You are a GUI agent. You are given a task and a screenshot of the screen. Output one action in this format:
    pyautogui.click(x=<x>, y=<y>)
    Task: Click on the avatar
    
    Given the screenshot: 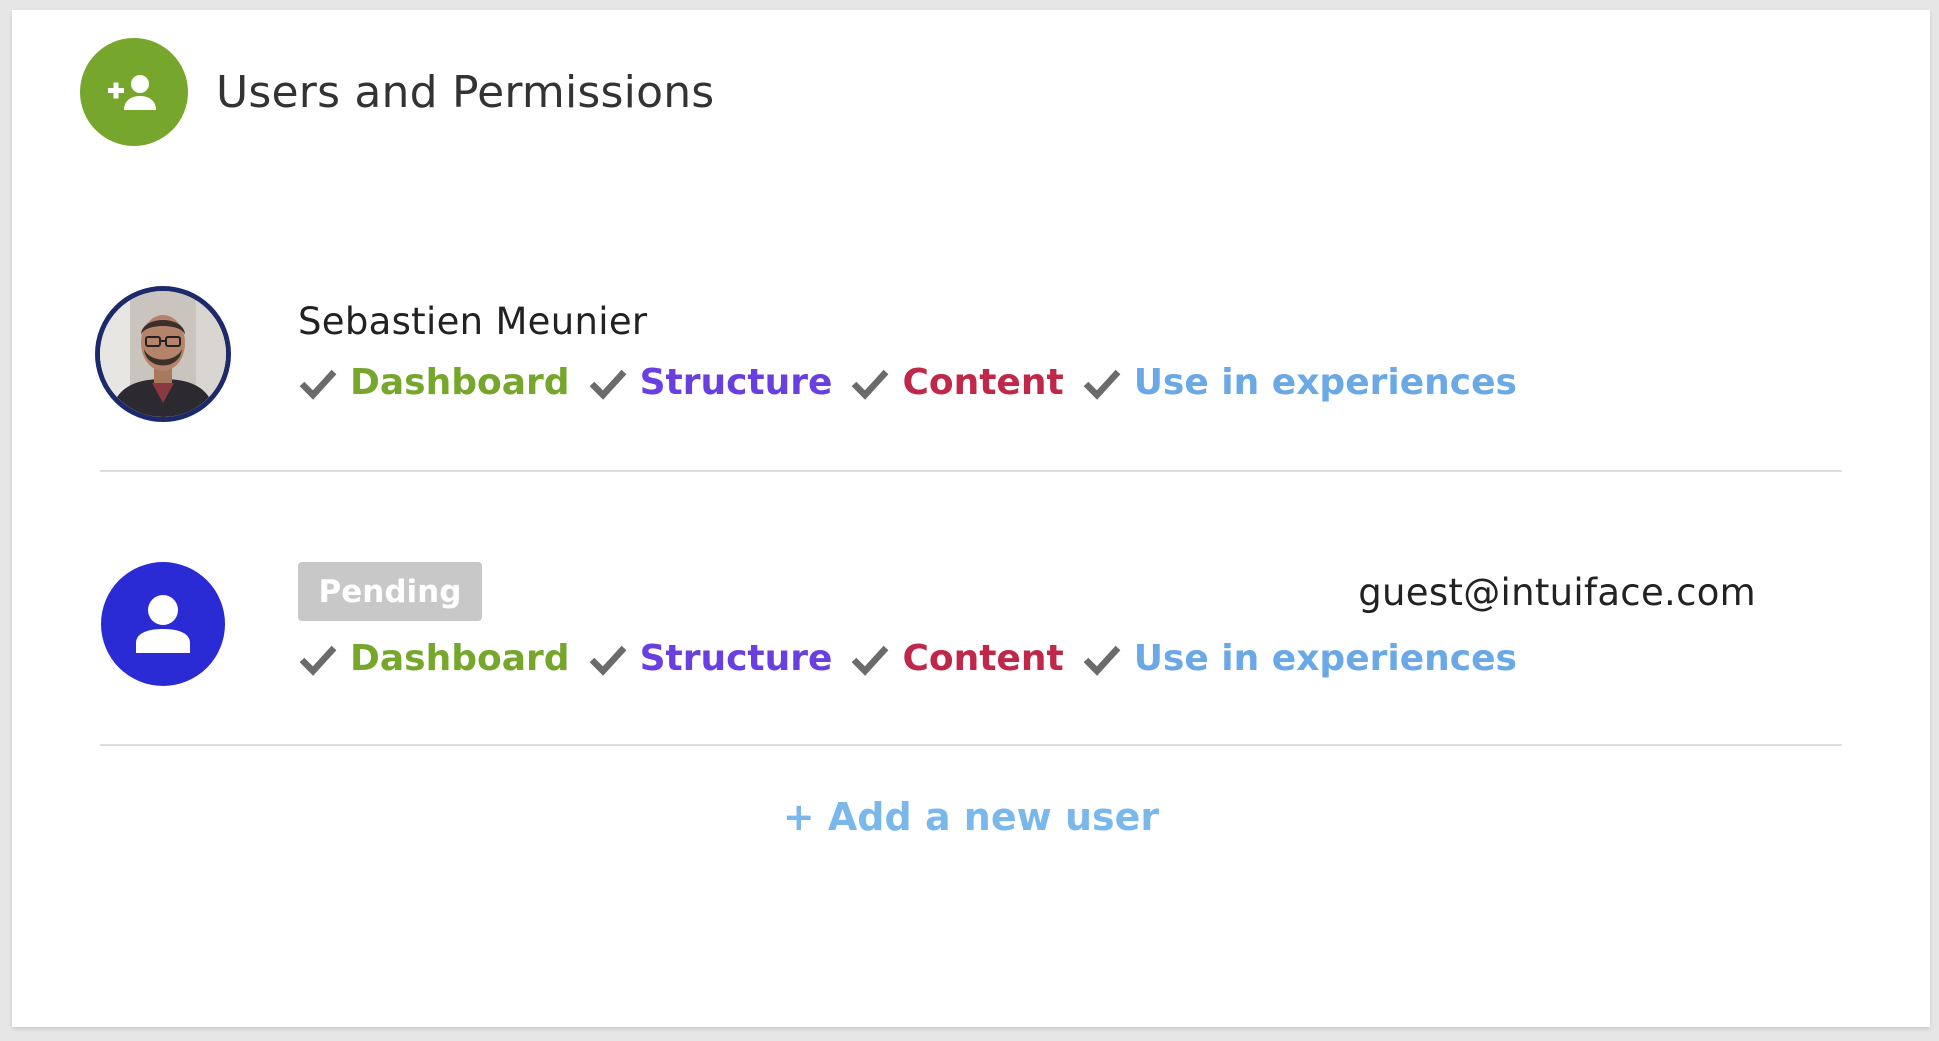 What is the action you would take?
    pyautogui.click(x=163, y=354)
    